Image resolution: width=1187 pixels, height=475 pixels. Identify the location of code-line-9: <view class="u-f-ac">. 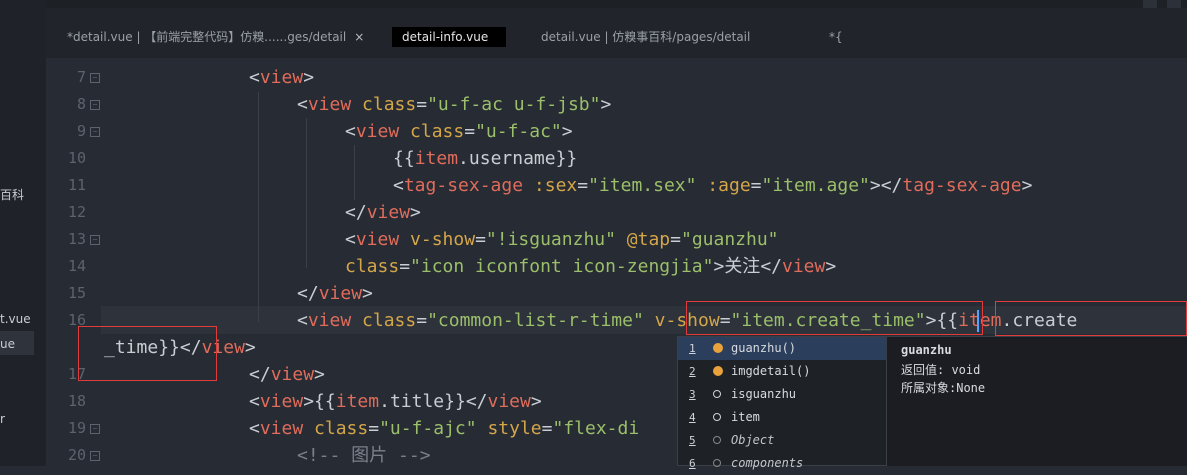
(459, 131).